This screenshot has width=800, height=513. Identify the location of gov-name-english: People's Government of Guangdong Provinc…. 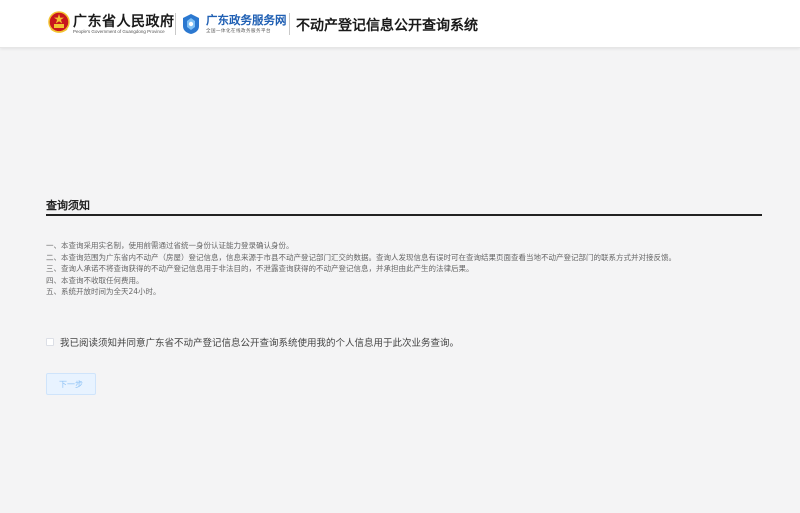
(119, 31).